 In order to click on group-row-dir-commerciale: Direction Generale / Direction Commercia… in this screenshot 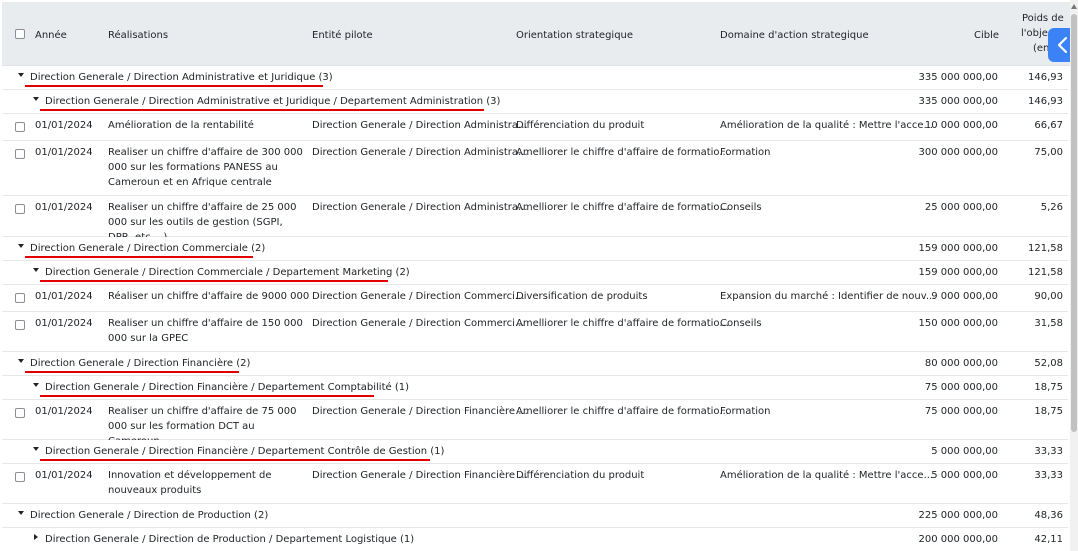, I will do `click(535, 249)`.